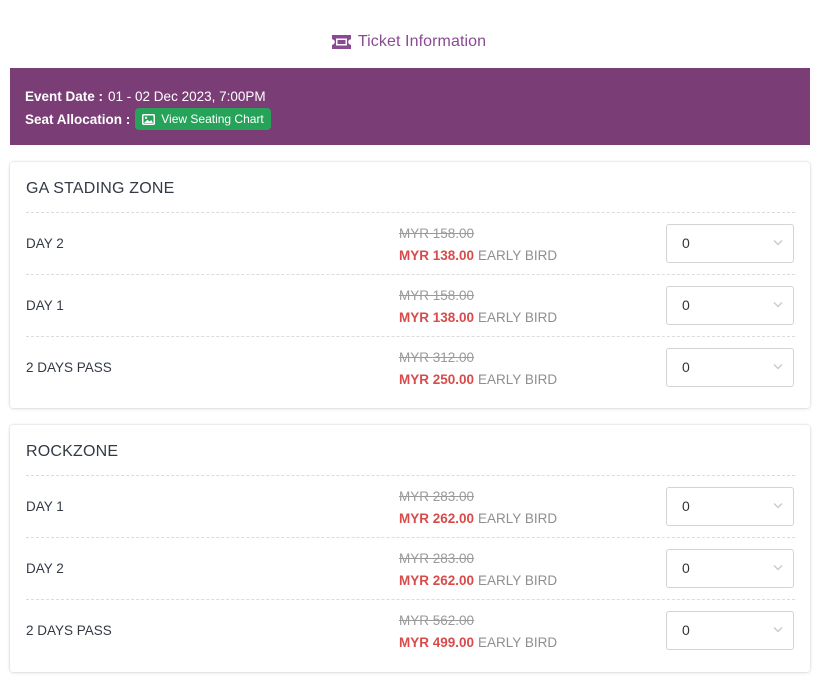  What do you see at coordinates (478, 369) in the screenshot?
I see `price-block: MYR 312.00 MYR 250.00 EARLY BIRD` at bounding box center [478, 369].